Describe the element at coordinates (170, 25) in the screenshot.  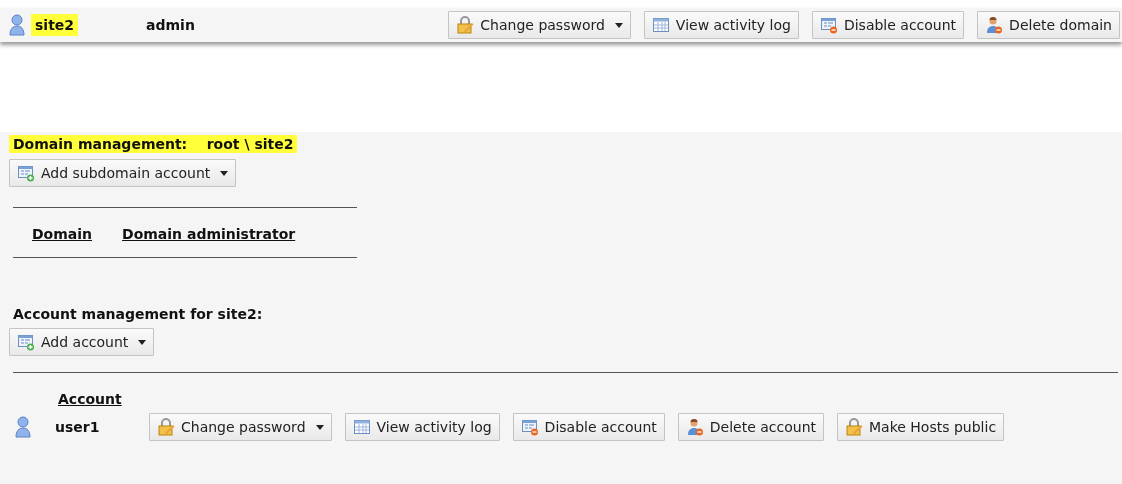
I see `domain-admin: admin` at that location.